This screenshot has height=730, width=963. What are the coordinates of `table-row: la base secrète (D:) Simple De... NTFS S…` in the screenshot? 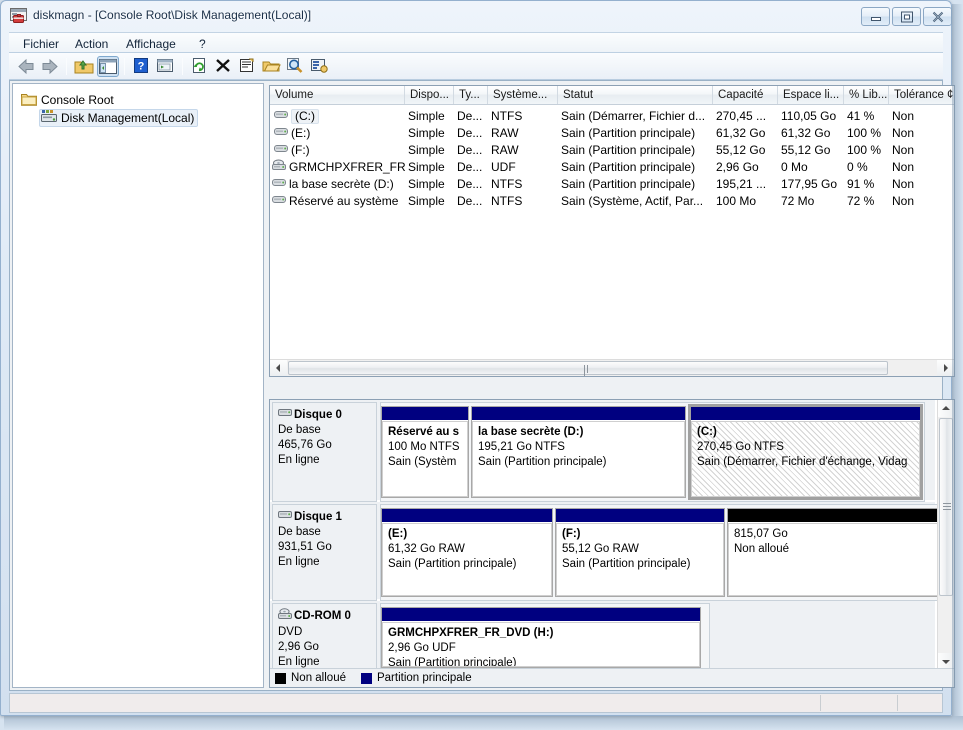 It's located at (612, 184).